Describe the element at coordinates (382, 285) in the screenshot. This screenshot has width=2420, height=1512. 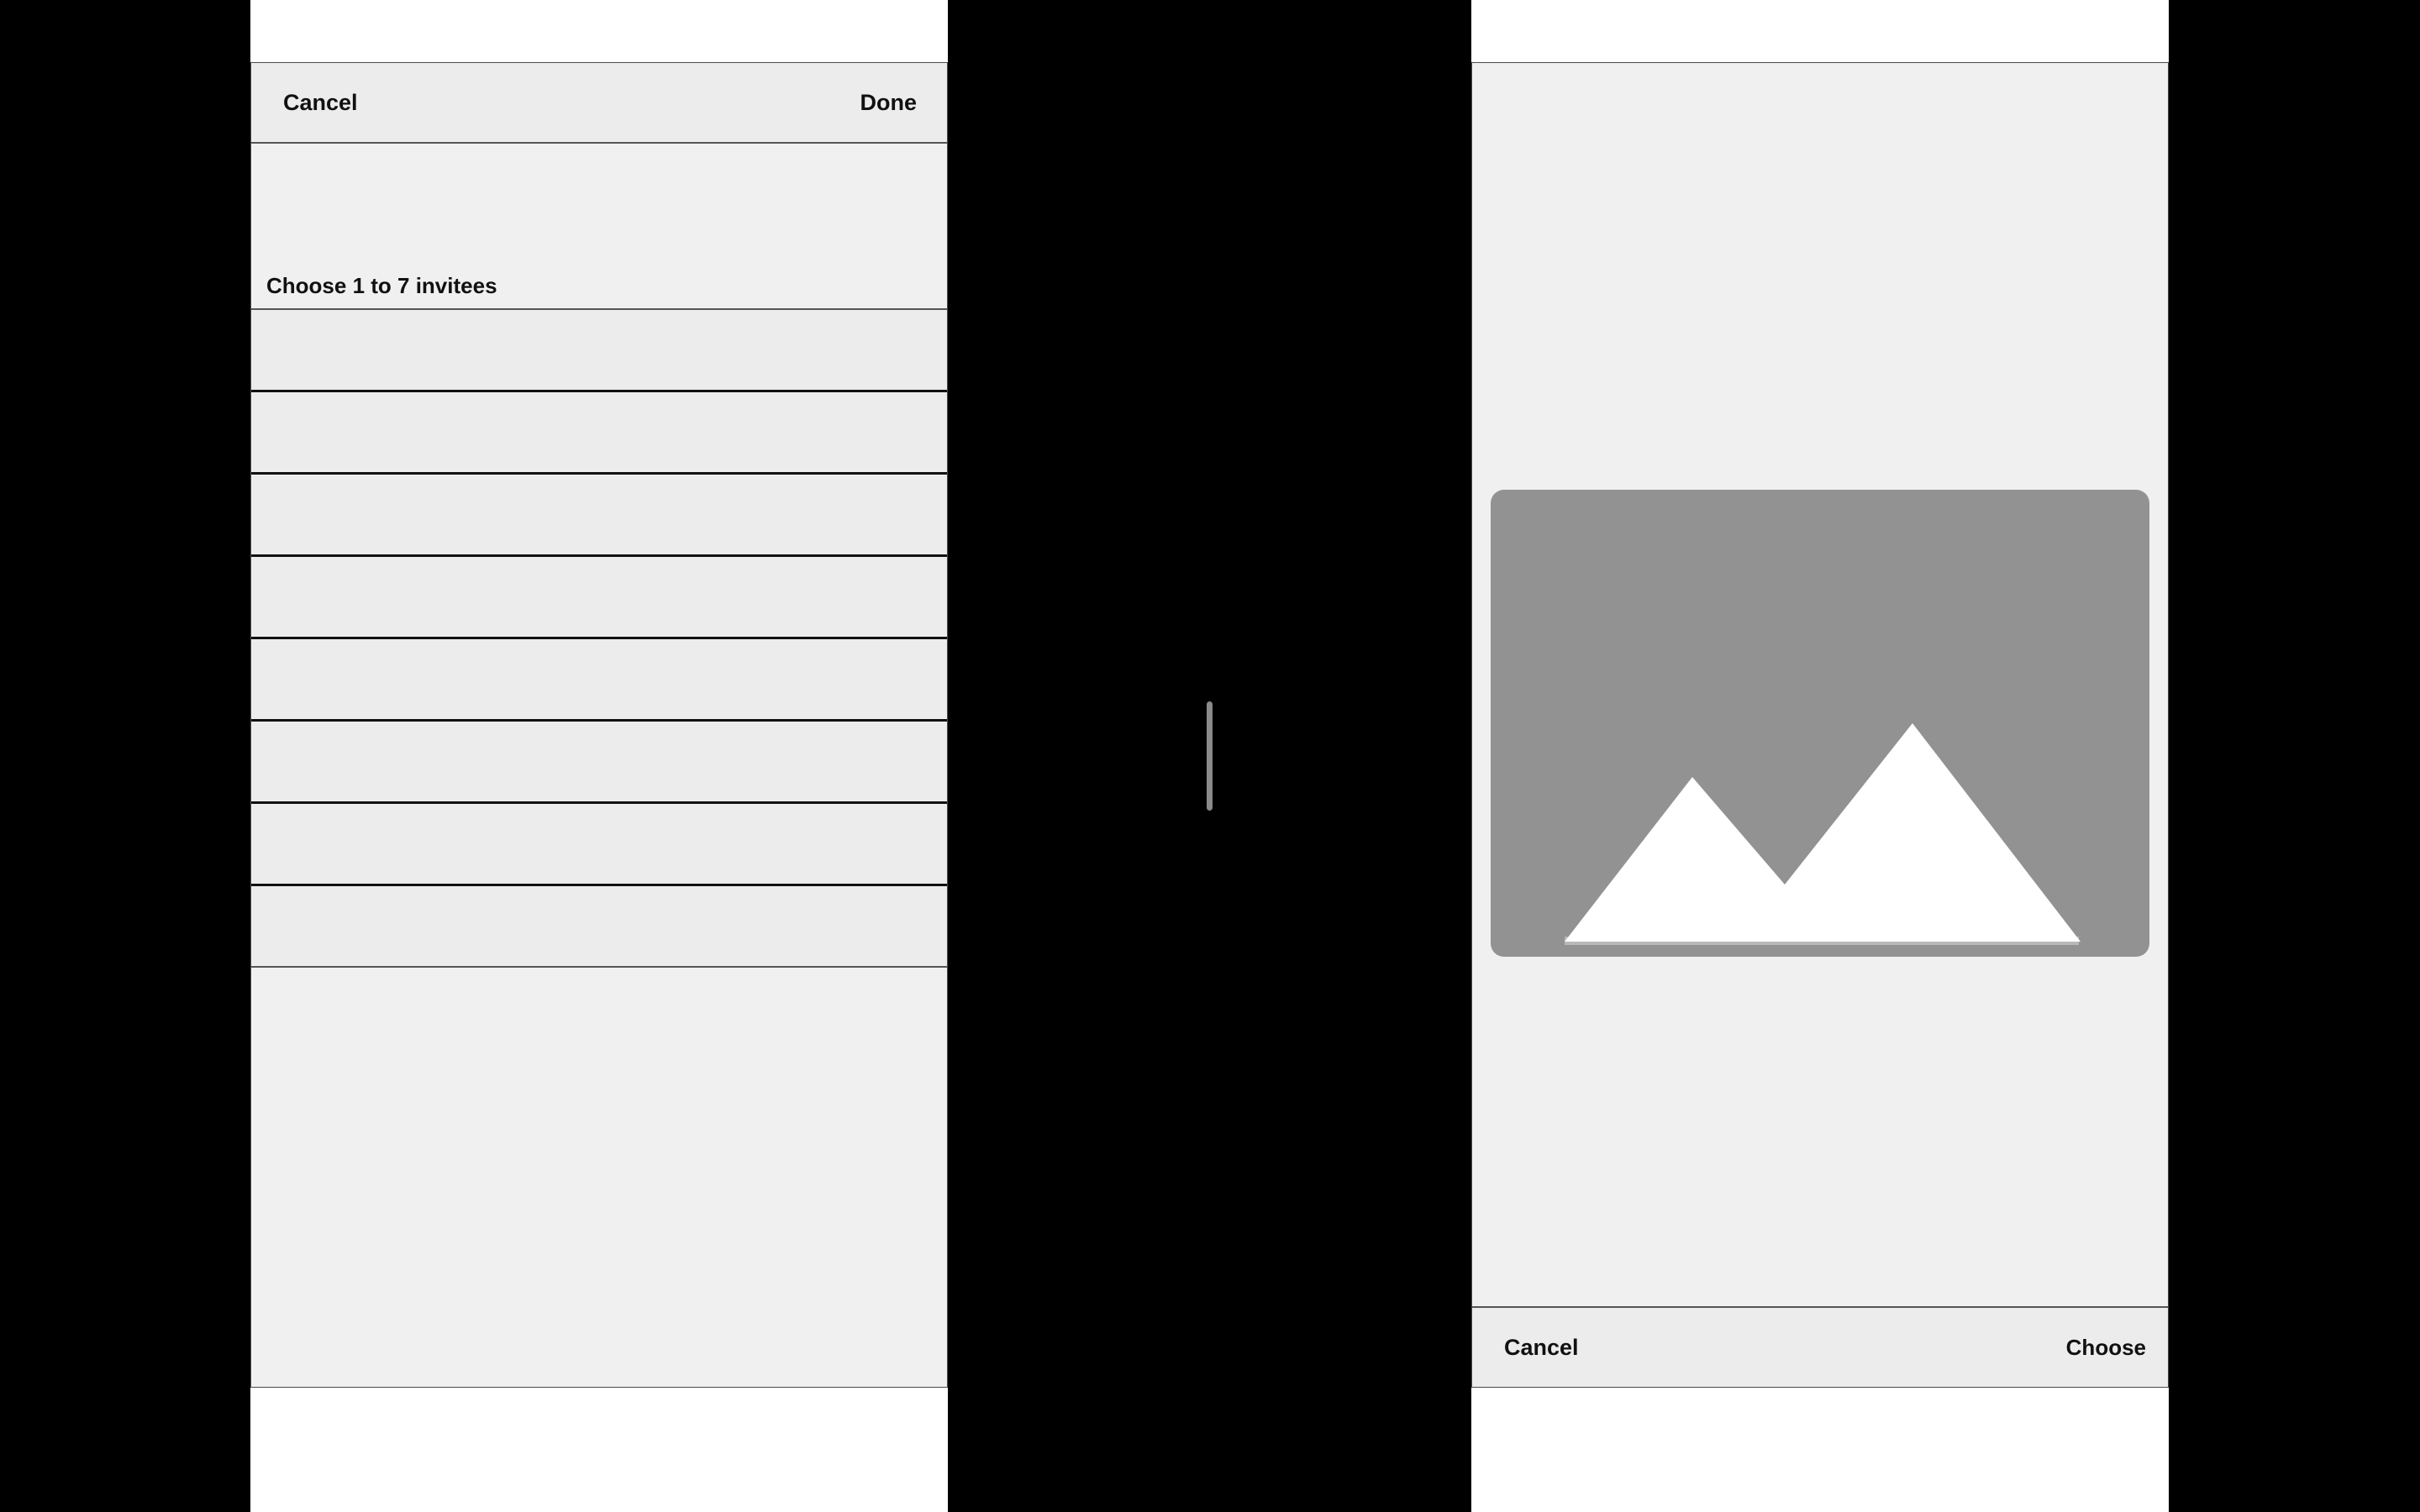
I see `section-header: Choose 1 to 7 invitees` at that location.